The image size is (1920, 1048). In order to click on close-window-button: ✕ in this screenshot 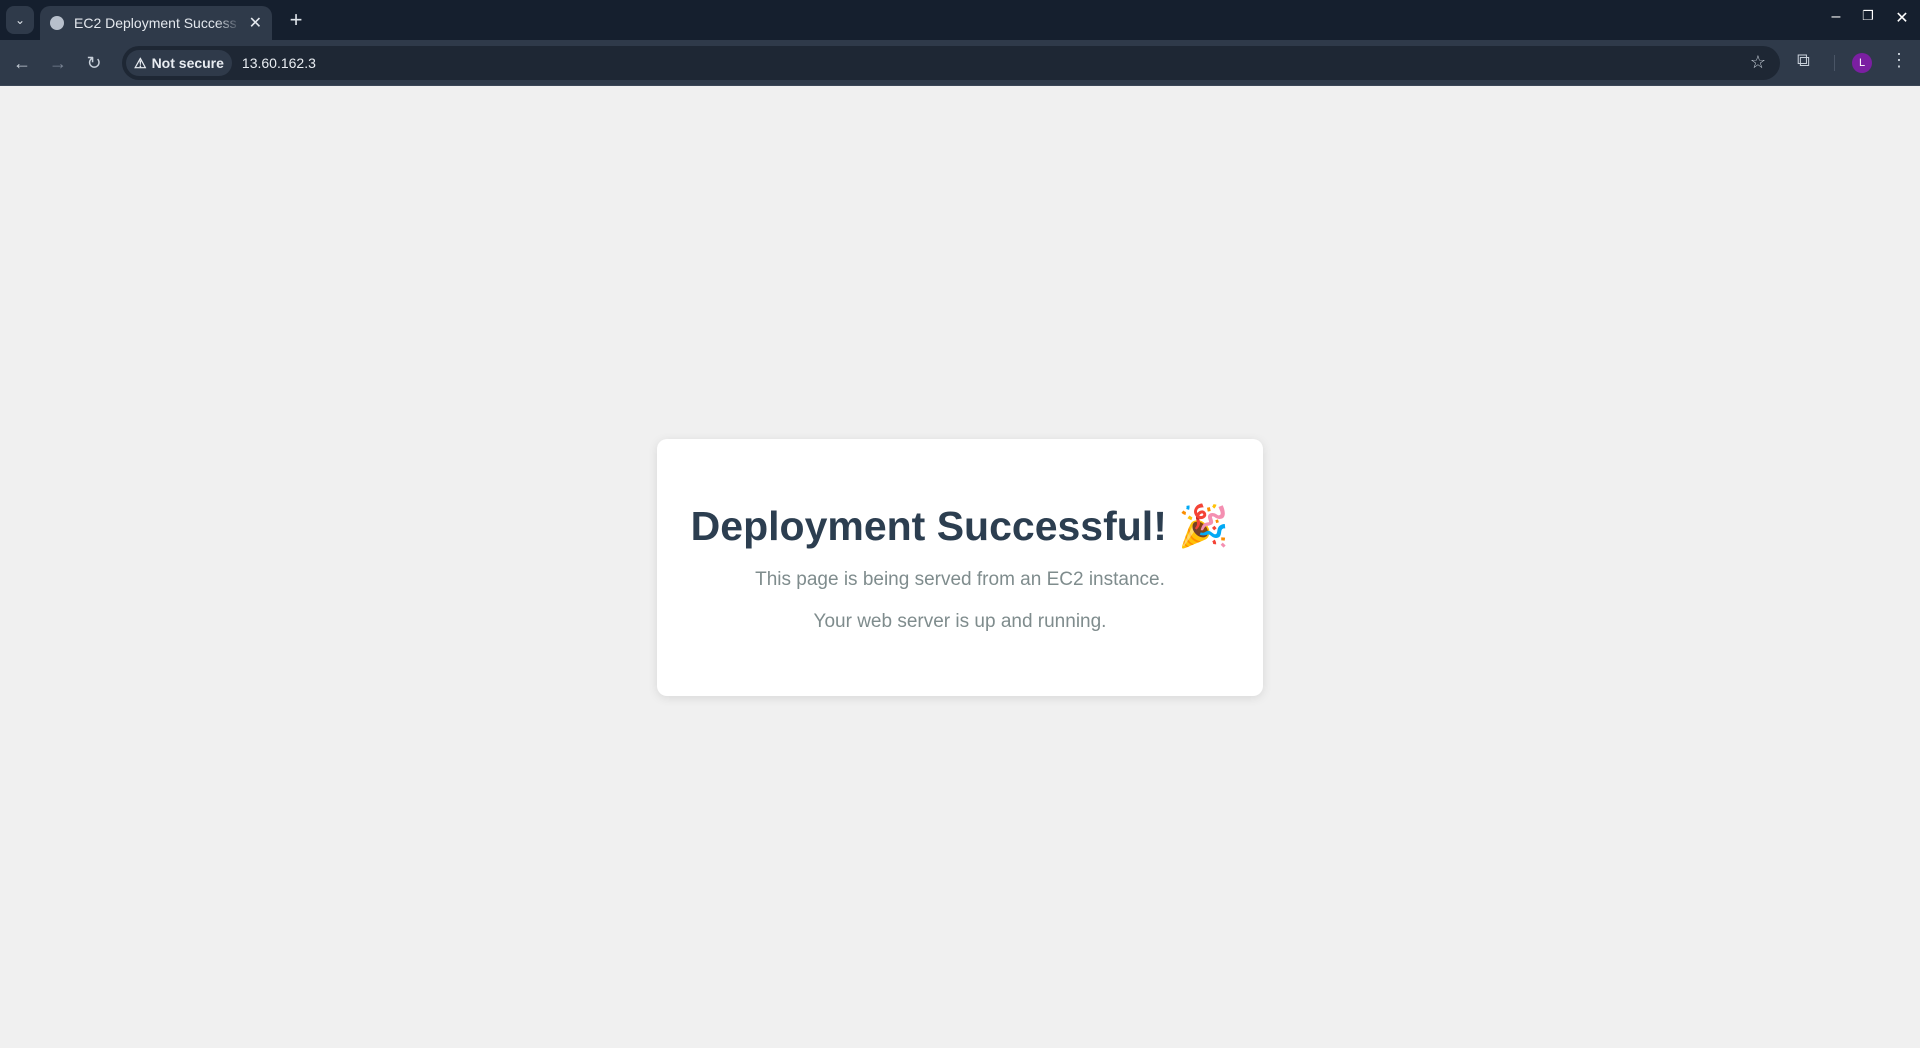, I will do `click(1902, 18)`.